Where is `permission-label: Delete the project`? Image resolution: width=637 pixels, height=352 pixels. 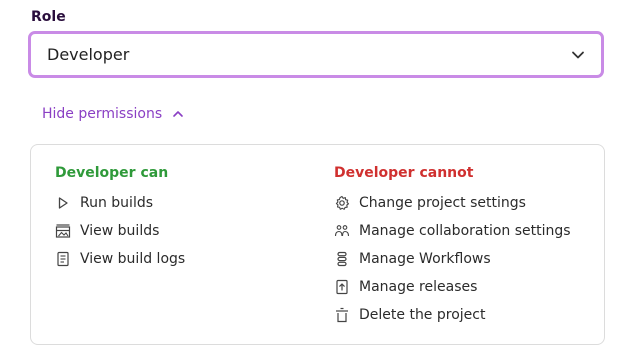 permission-label: Delete the project is located at coordinates (422, 315).